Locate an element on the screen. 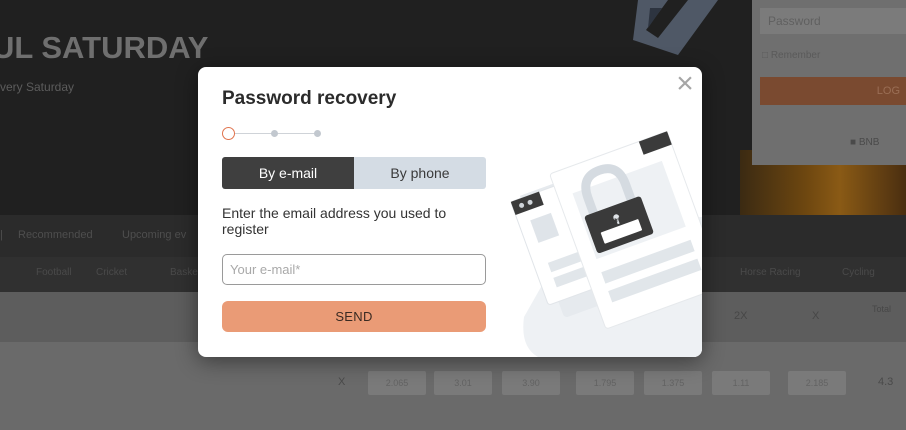 The image size is (906, 430). table-header-x: X is located at coordinates (816, 316).